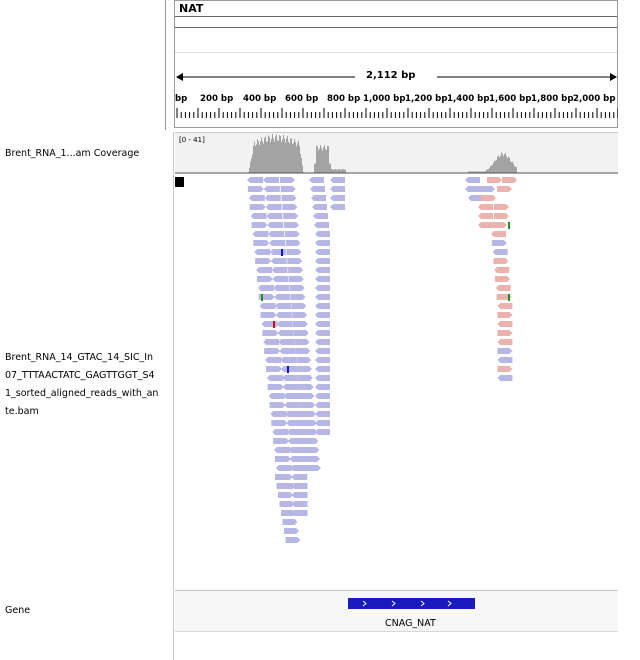  What do you see at coordinates (82, 393) in the screenshot?
I see `alignment-label-line: 1_sorted_aligned_reads_with_an` at bounding box center [82, 393].